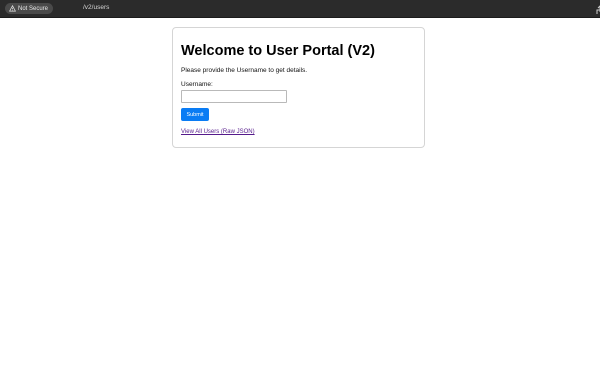 The height and width of the screenshot is (368, 600). Describe the element at coordinates (197, 84) in the screenshot. I see `username-label: Username:` at that location.